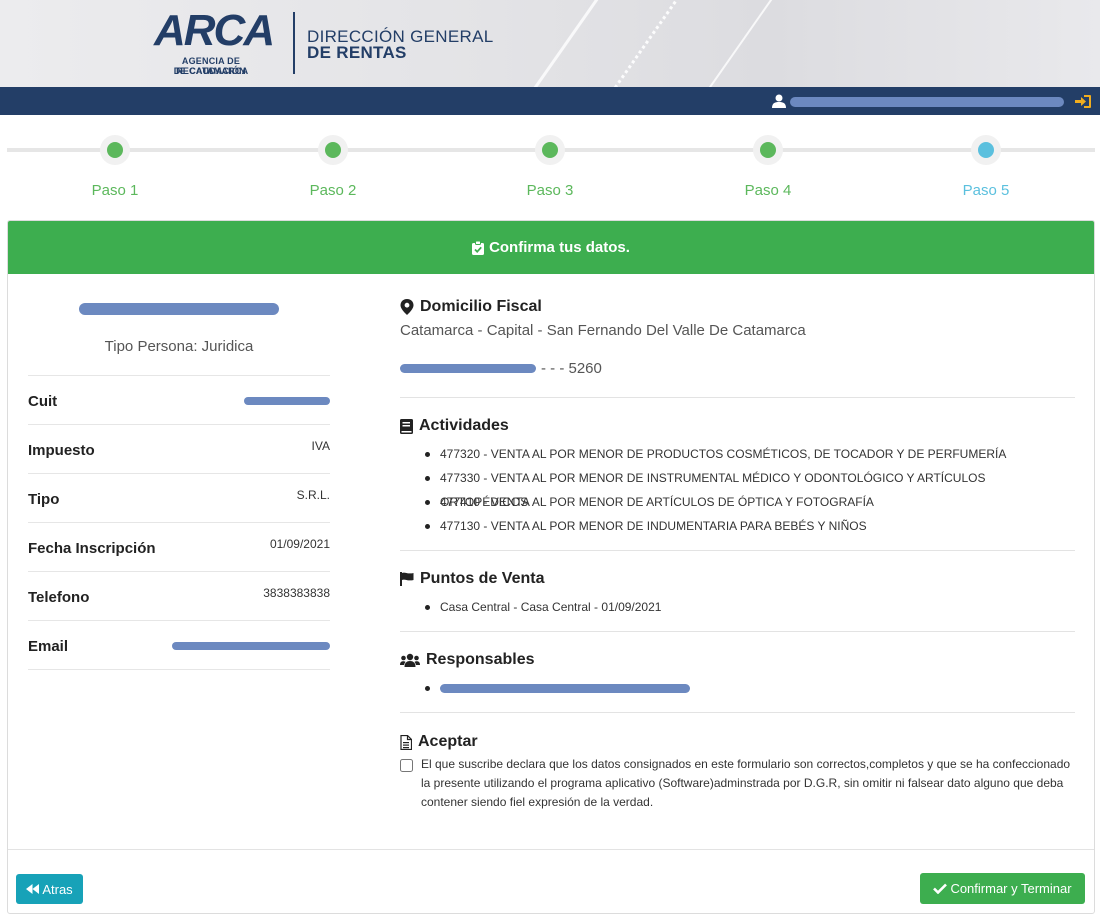  Describe the element at coordinates (986, 190) in the screenshot. I see `step-5-label: Paso 5` at that location.